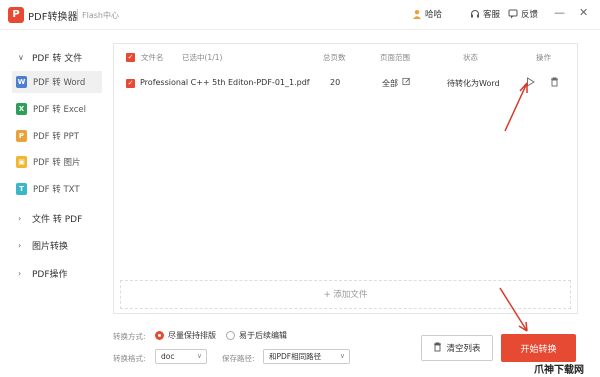 The height and width of the screenshot is (377, 600). What do you see at coordinates (434, 15) in the screenshot?
I see `user-name: 哈哈` at bounding box center [434, 15].